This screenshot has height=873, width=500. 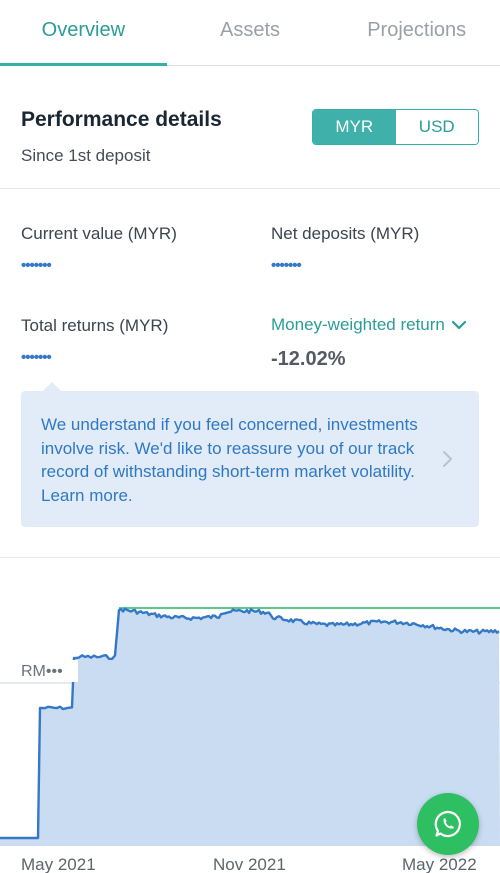 What do you see at coordinates (447, 459) in the screenshot?
I see `chevron-right-icon` at bounding box center [447, 459].